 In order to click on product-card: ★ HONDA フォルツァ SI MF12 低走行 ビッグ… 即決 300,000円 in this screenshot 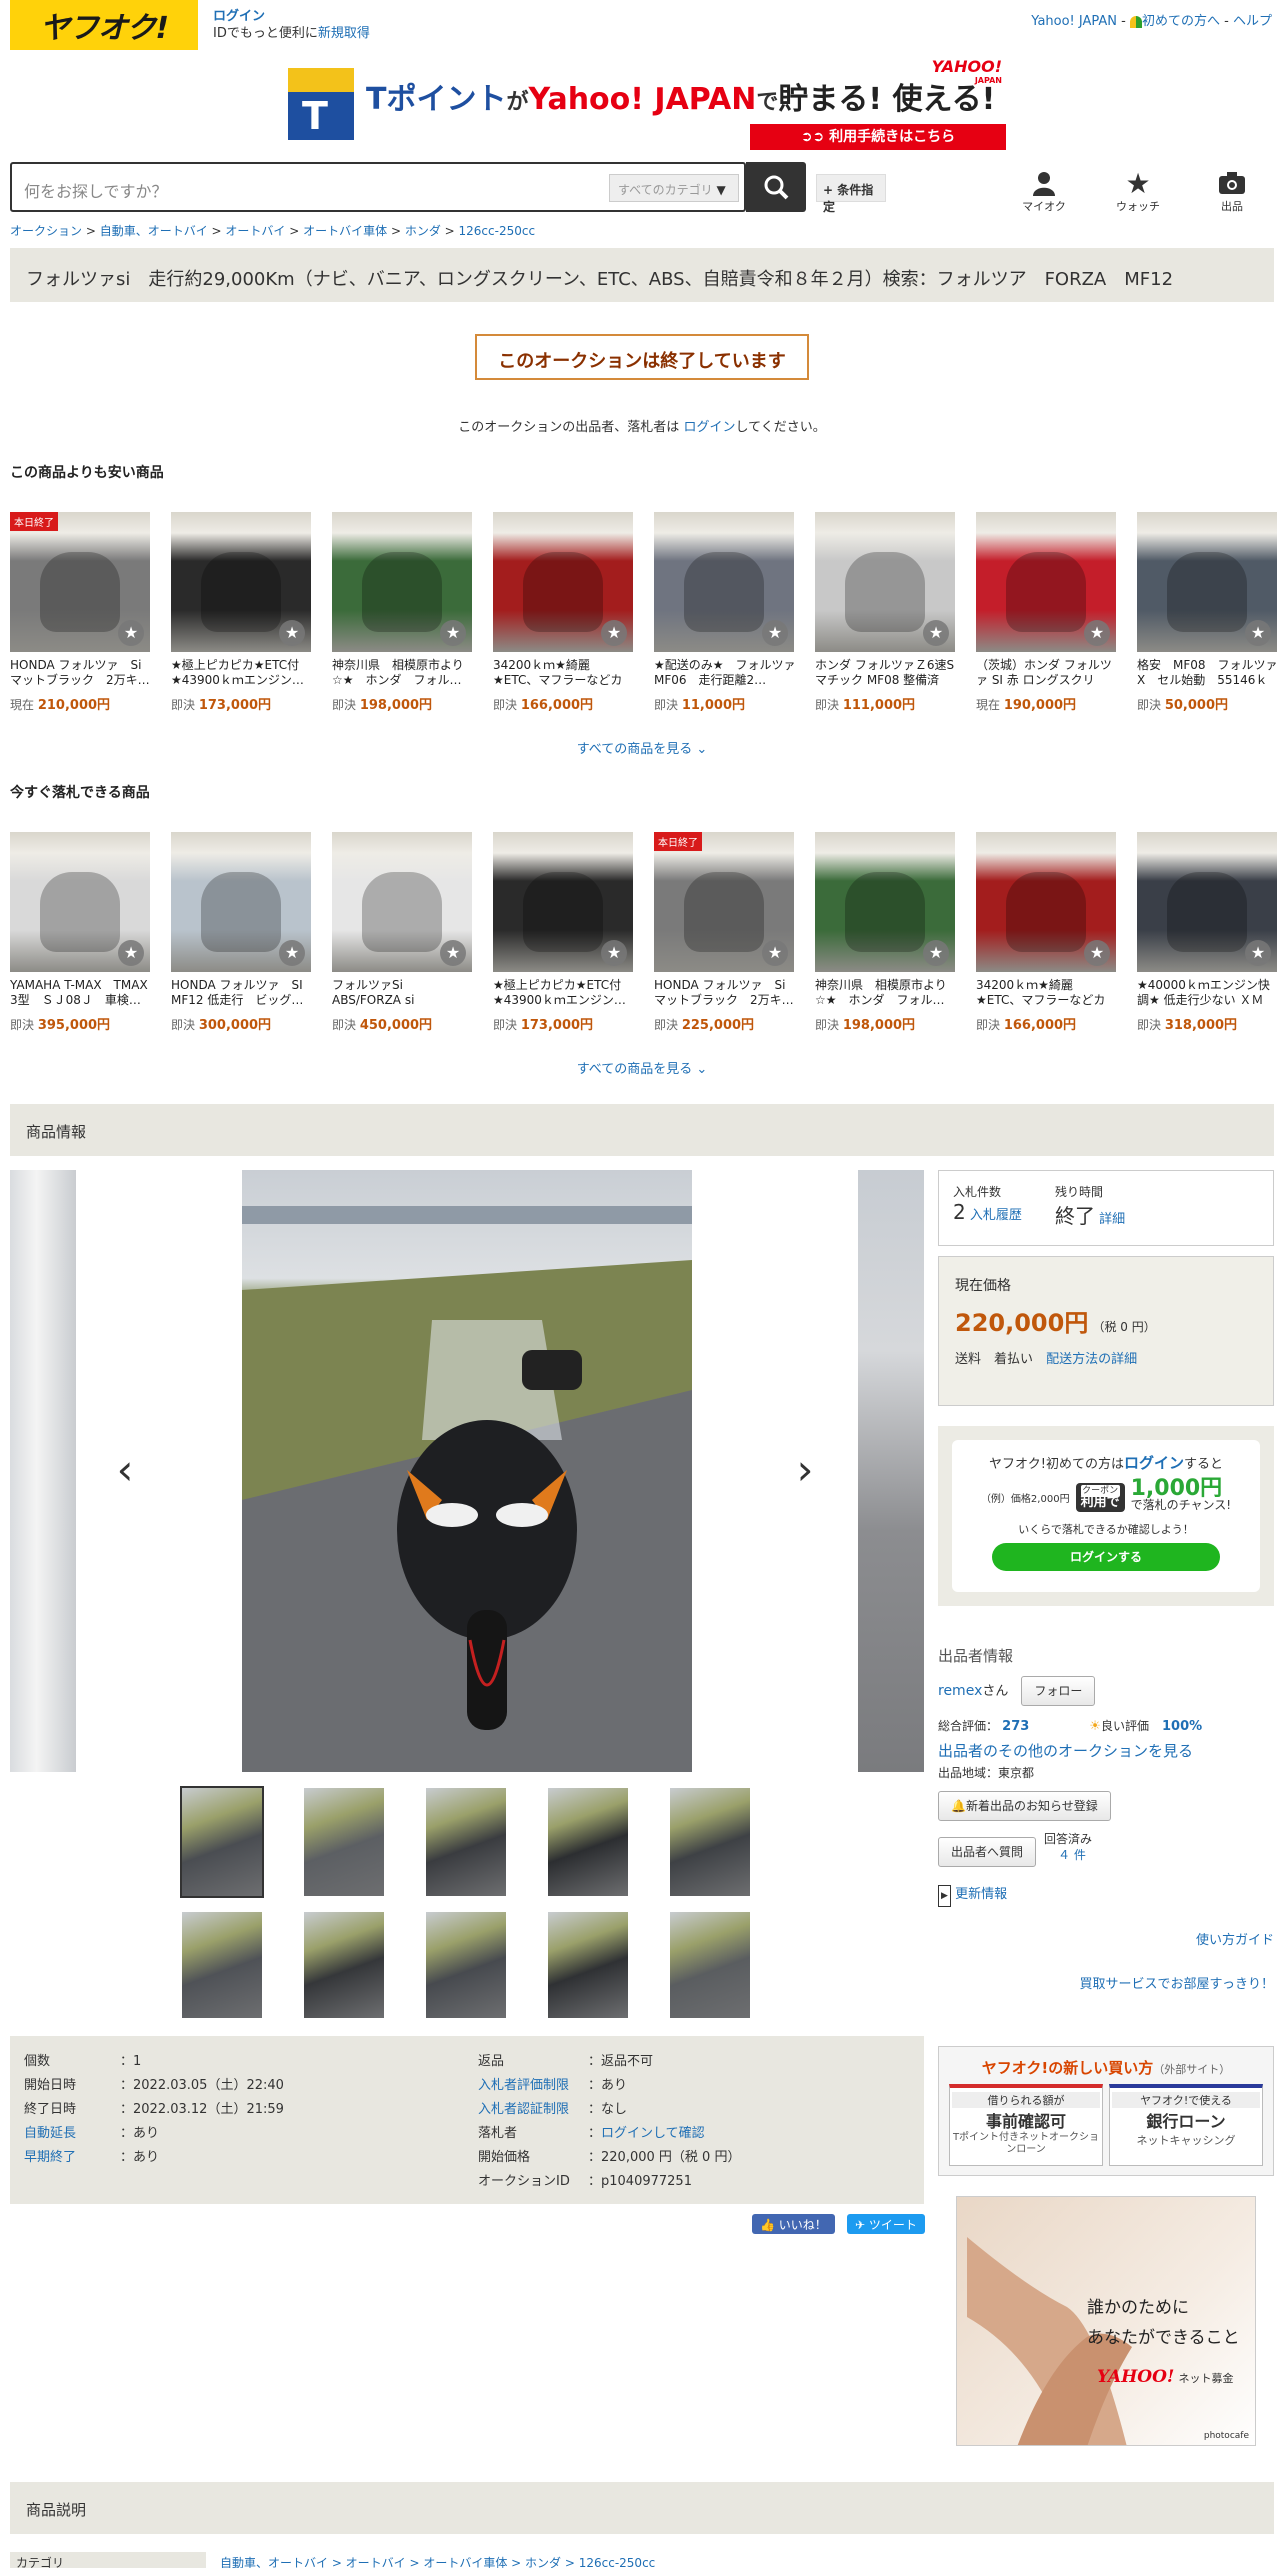, I will do `click(242, 932)`.